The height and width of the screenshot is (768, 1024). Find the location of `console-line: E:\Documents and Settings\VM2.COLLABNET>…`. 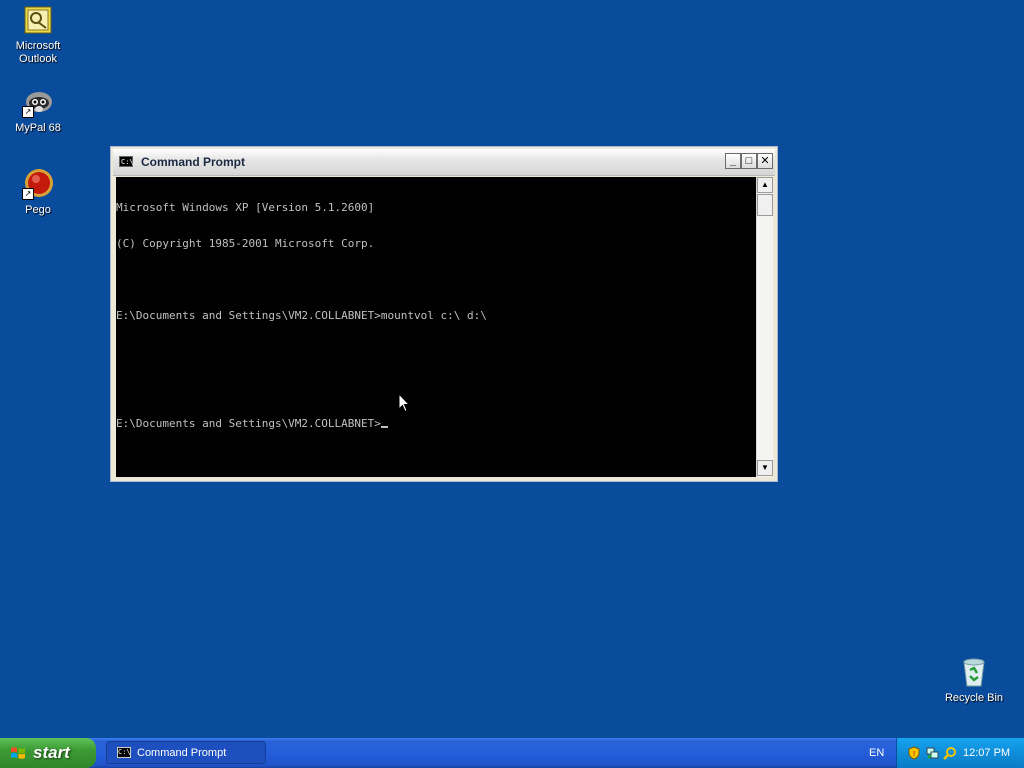

console-line: E:\Documents and Settings\VM2.COLLABNET>… is located at coordinates (301, 315).